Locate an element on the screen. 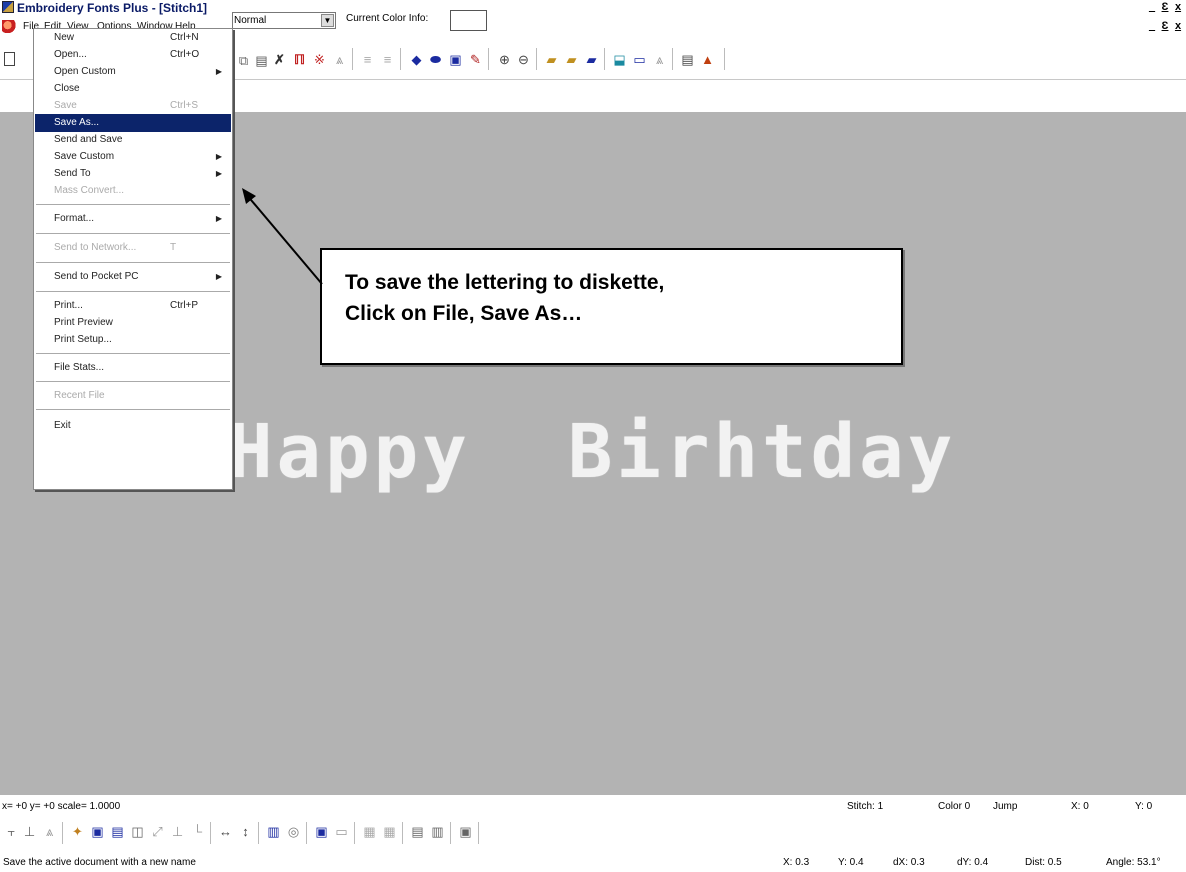 Image resolution: width=1186 pixels, height=872 pixels. panel-icon: ▣ is located at coordinates (321, 831).